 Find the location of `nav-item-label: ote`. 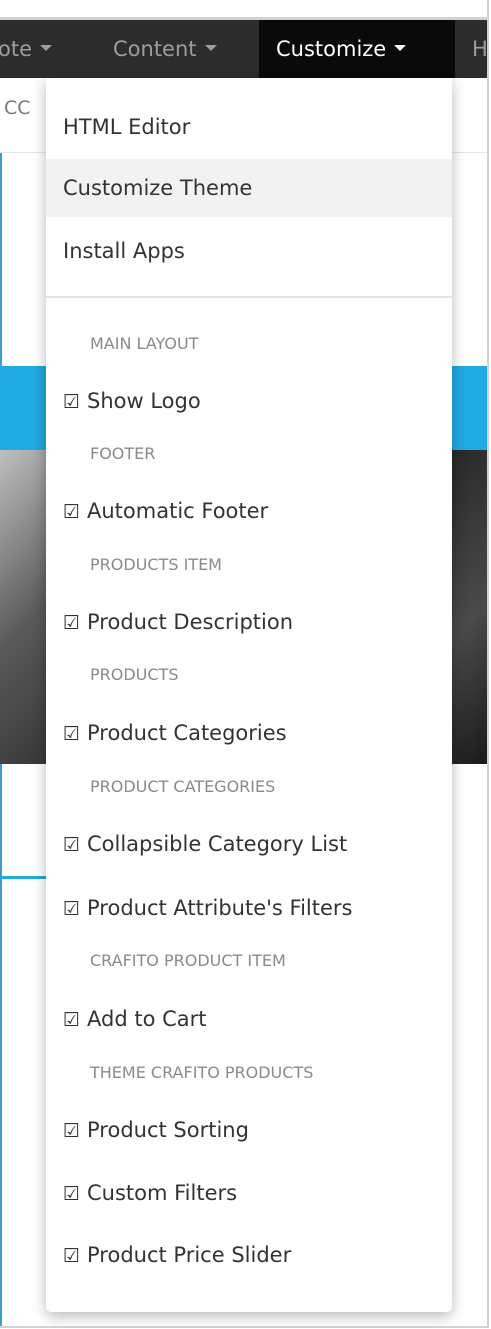

nav-item-label: ote is located at coordinates (16, 49).